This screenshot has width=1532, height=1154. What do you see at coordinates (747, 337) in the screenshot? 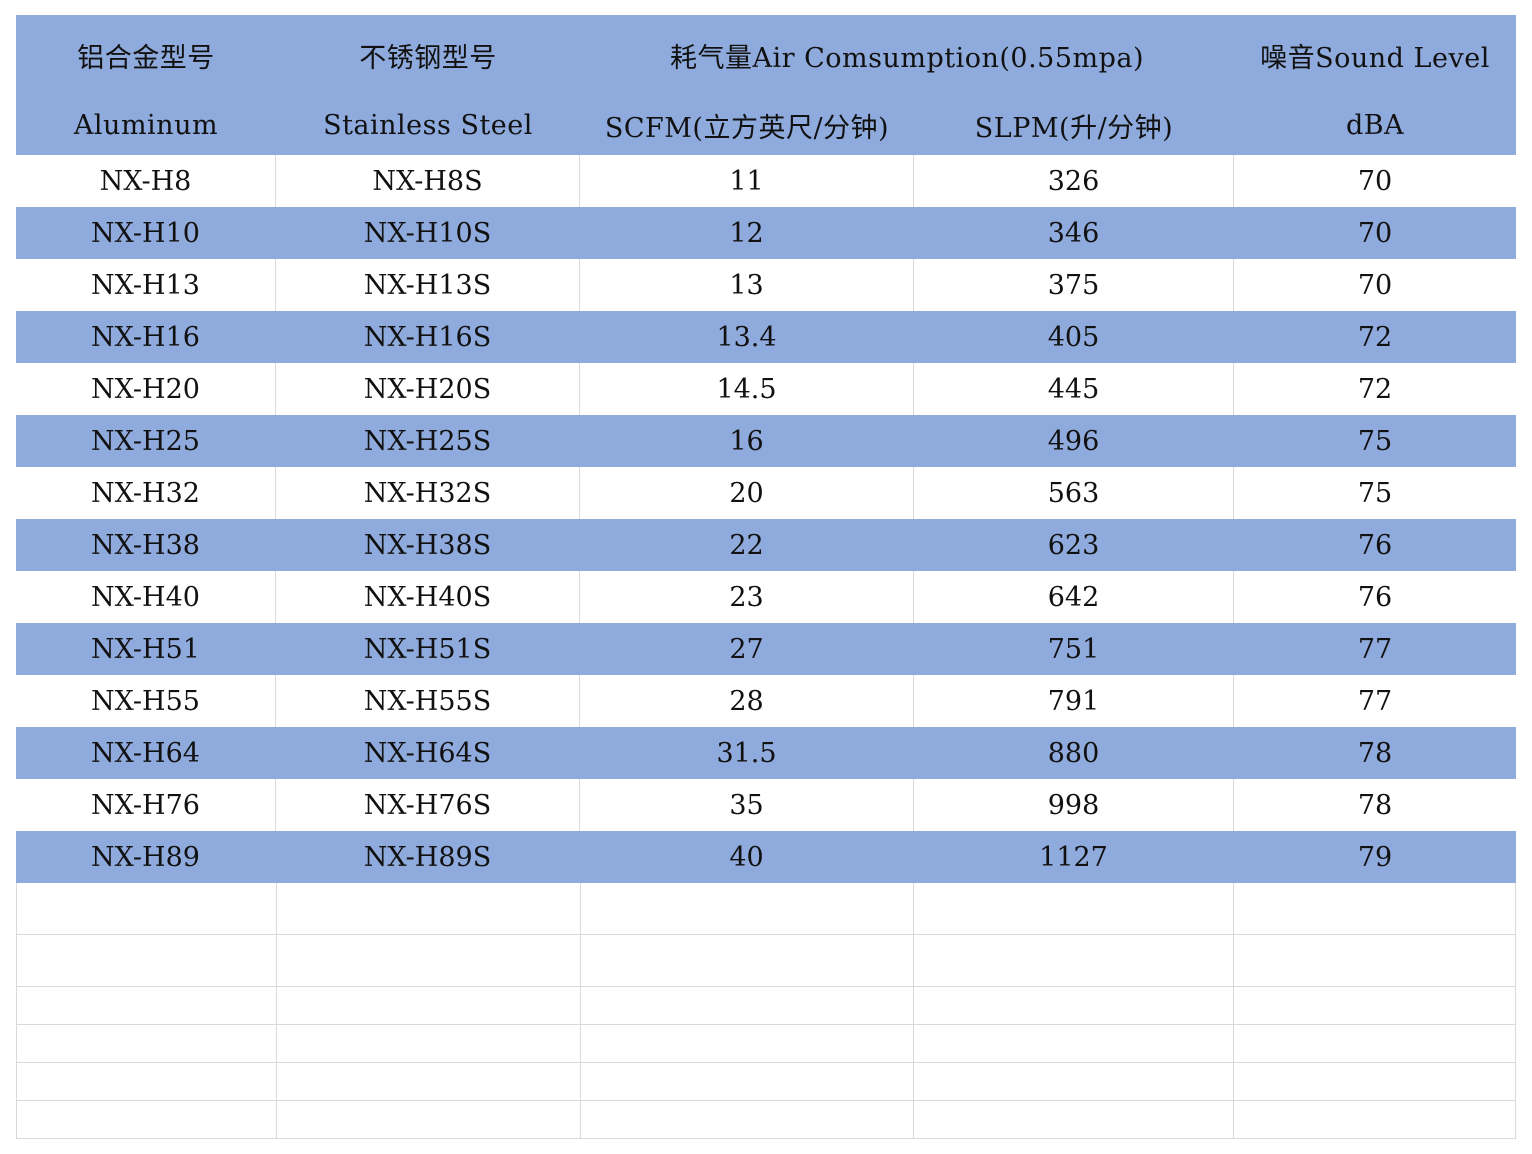
I see `scfm-cell: 13.4` at bounding box center [747, 337].